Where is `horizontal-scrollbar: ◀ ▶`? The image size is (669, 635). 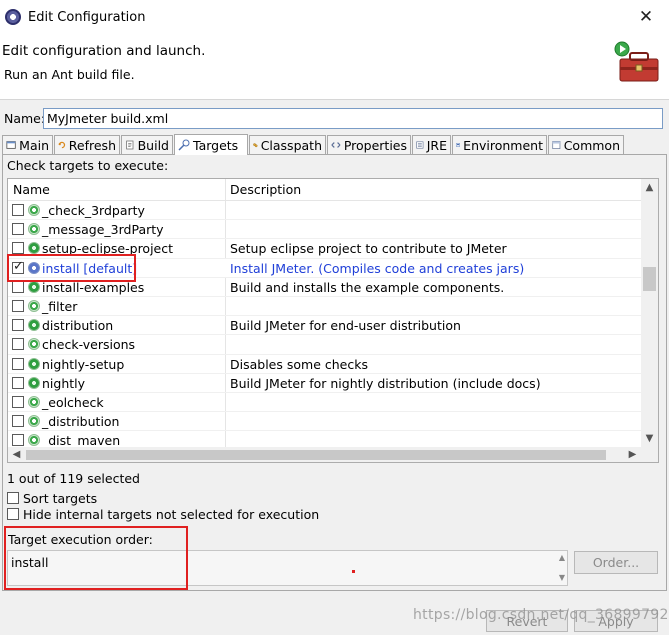 horizontal-scrollbar: ◀ ▶ is located at coordinates (324, 454).